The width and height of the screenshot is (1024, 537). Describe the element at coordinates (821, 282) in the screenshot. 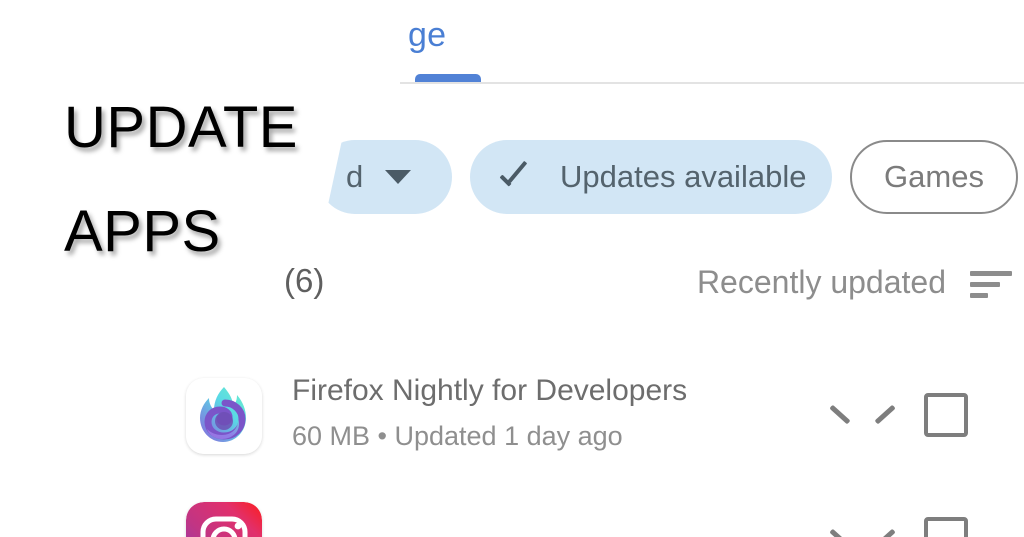

I see `sort-label: Recently updated` at that location.